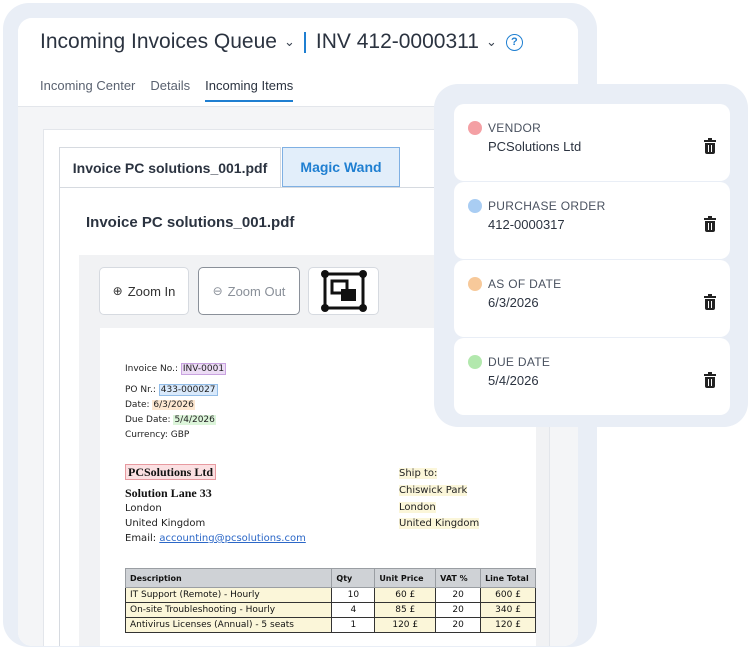 The height and width of the screenshot is (650, 750). I want to click on date-color-dot, so click(475, 284).